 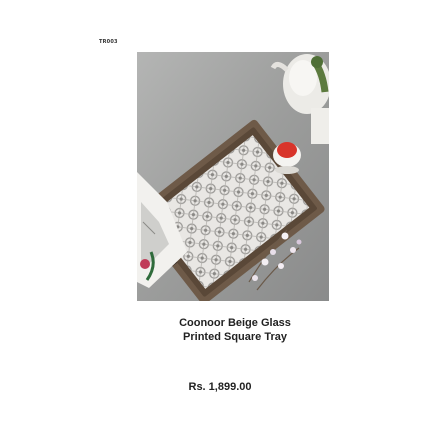 I want to click on product-sku: TR003, so click(x=108, y=42).